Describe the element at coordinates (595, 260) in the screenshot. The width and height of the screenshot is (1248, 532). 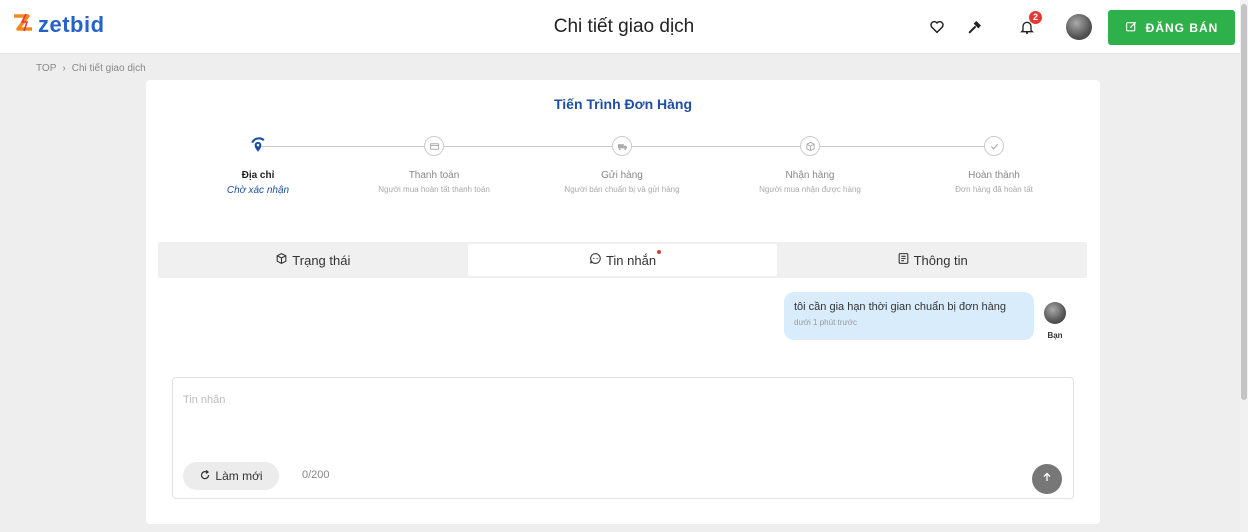
I see `chat-icon` at that location.